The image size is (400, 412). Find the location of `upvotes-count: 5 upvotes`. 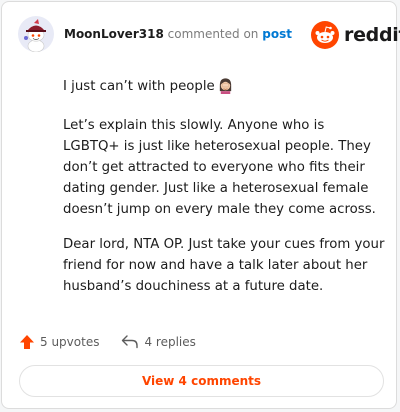

upvotes-count: 5 upvotes is located at coordinates (70, 342).